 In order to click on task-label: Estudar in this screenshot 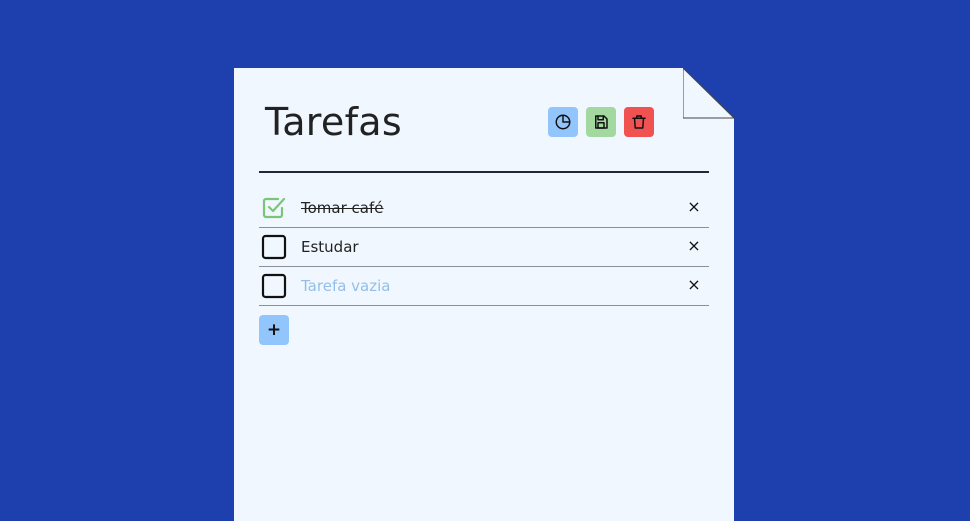, I will do `click(330, 247)`.